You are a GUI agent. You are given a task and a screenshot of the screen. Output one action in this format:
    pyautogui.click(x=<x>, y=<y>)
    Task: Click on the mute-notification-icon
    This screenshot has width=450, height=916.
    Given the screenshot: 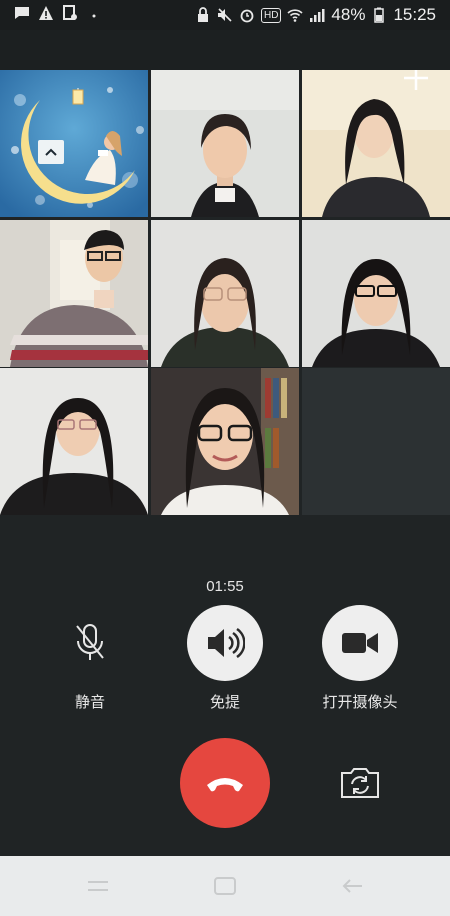 What is the action you would take?
    pyautogui.click(x=224, y=15)
    